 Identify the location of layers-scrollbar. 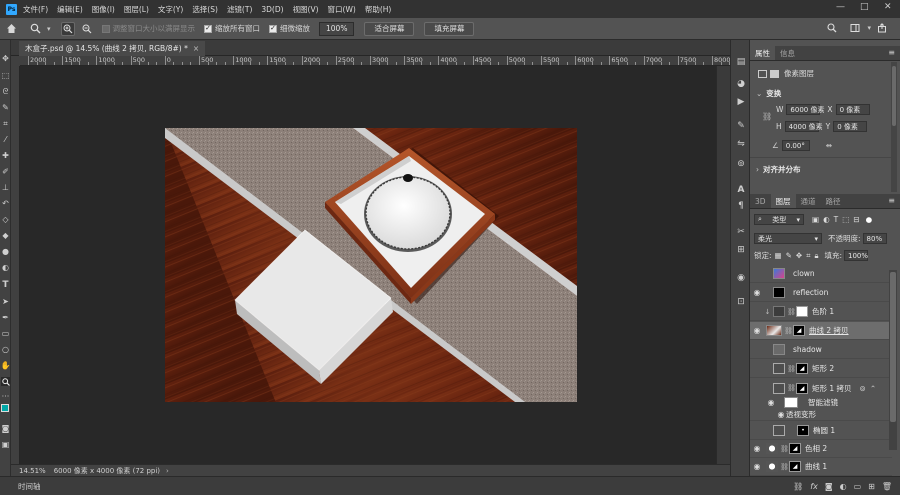
(893, 360).